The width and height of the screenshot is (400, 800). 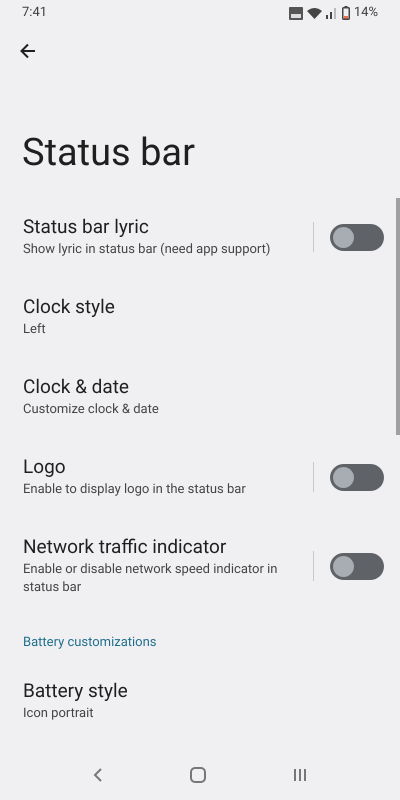 What do you see at coordinates (198, 775) in the screenshot?
I see `home-nav-icon` at bounding box center [198, 775].